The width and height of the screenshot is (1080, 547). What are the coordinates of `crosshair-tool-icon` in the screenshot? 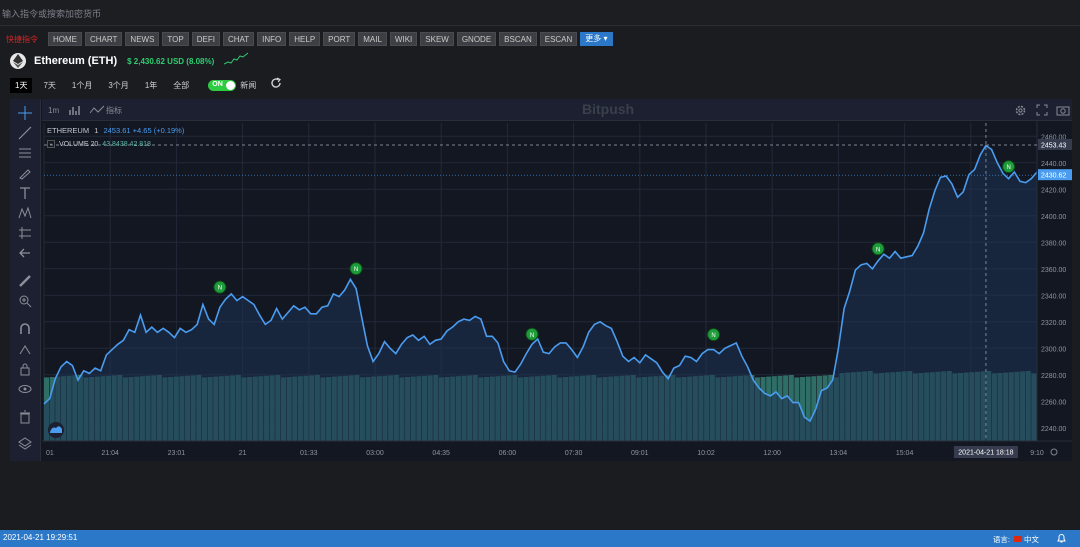 It's located at (25, 113).